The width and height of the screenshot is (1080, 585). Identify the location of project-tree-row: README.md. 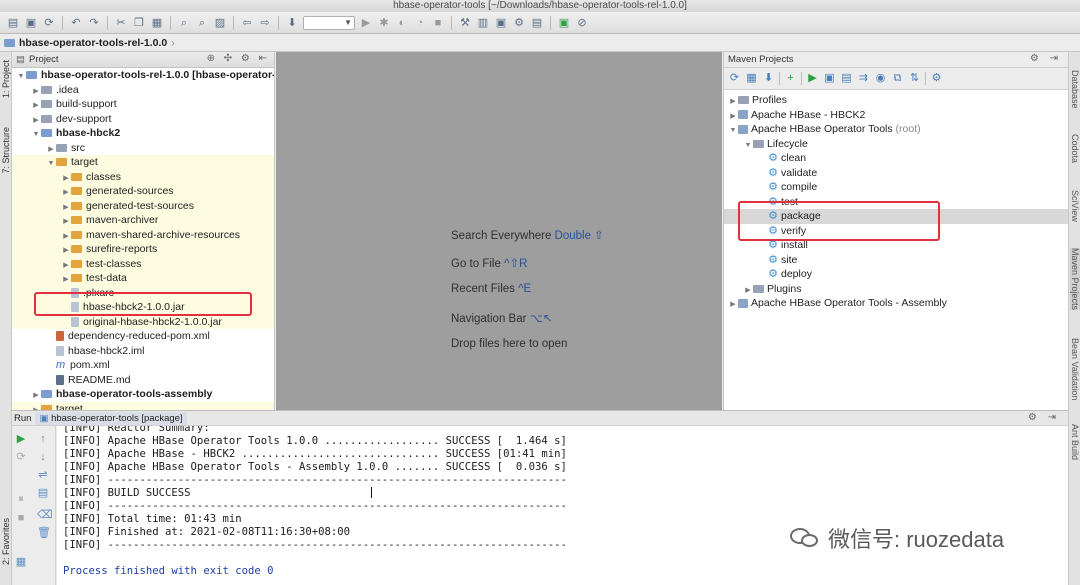
(143, 380).